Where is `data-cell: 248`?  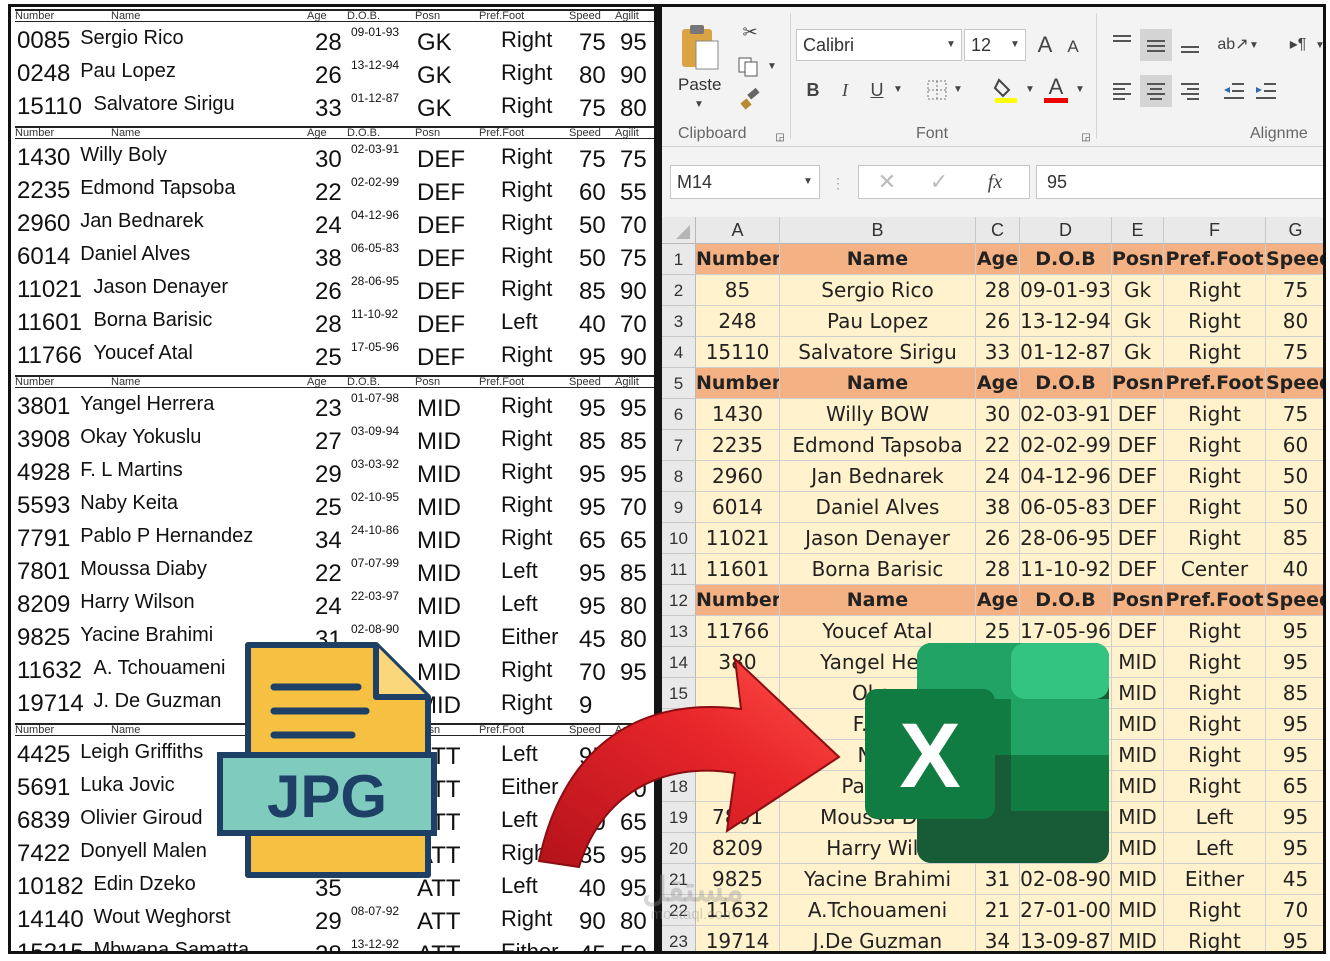 data-cell: 248 is located at coordinates (738, 321).